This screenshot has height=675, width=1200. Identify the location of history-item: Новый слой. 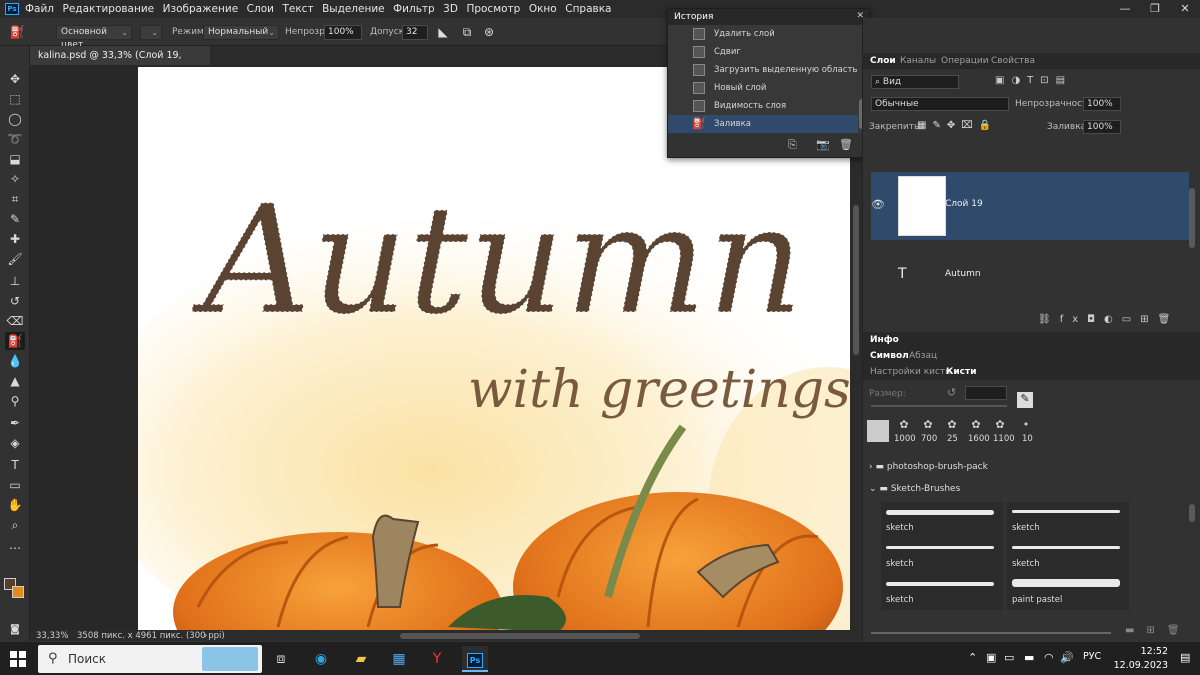
(763, 88).